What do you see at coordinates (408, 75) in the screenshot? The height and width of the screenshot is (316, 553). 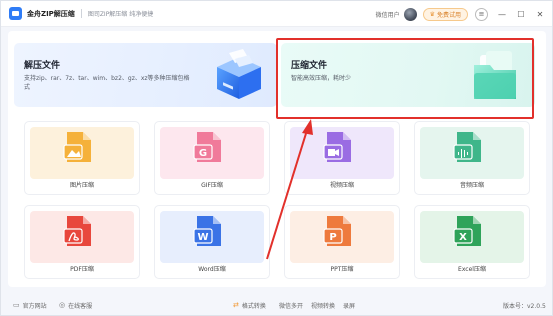 I see `compress-card: 压缩文件 智能高效压缩，耗时少` at bounding box center [408, 75].